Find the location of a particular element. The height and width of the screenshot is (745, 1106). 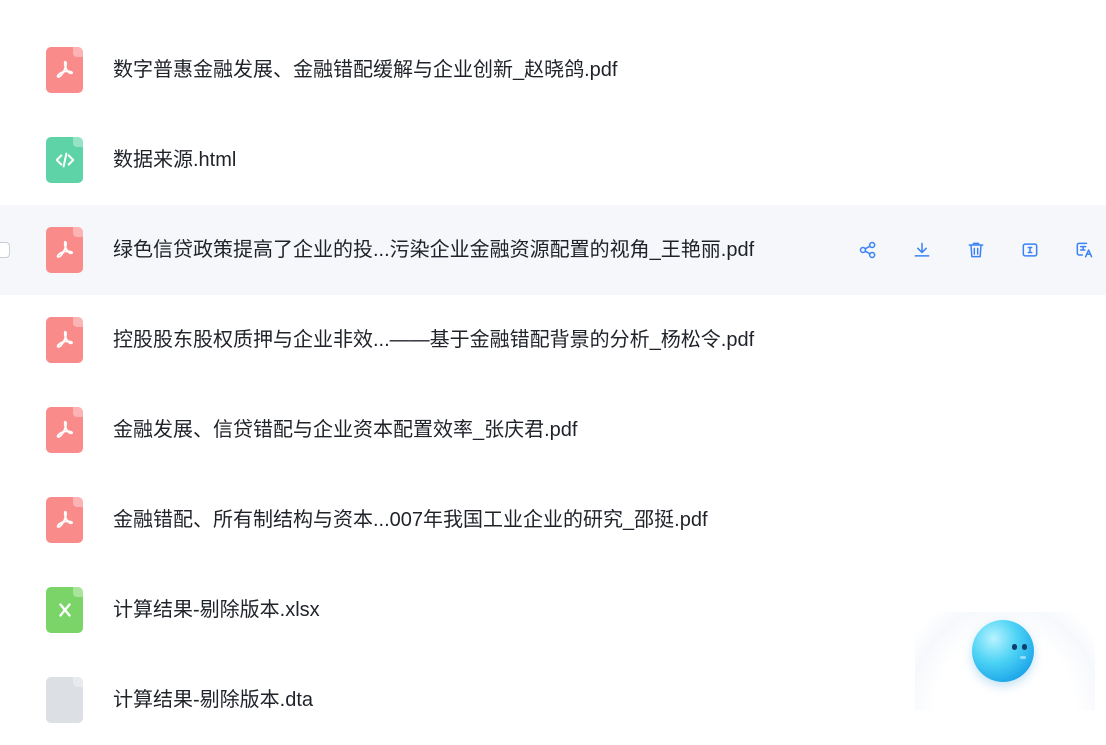

file-name: 绿色信贷政策提高了企业的投...污染企业金融资源配置的视角_王艳丽.pdf is located at coordinates (433, 250).